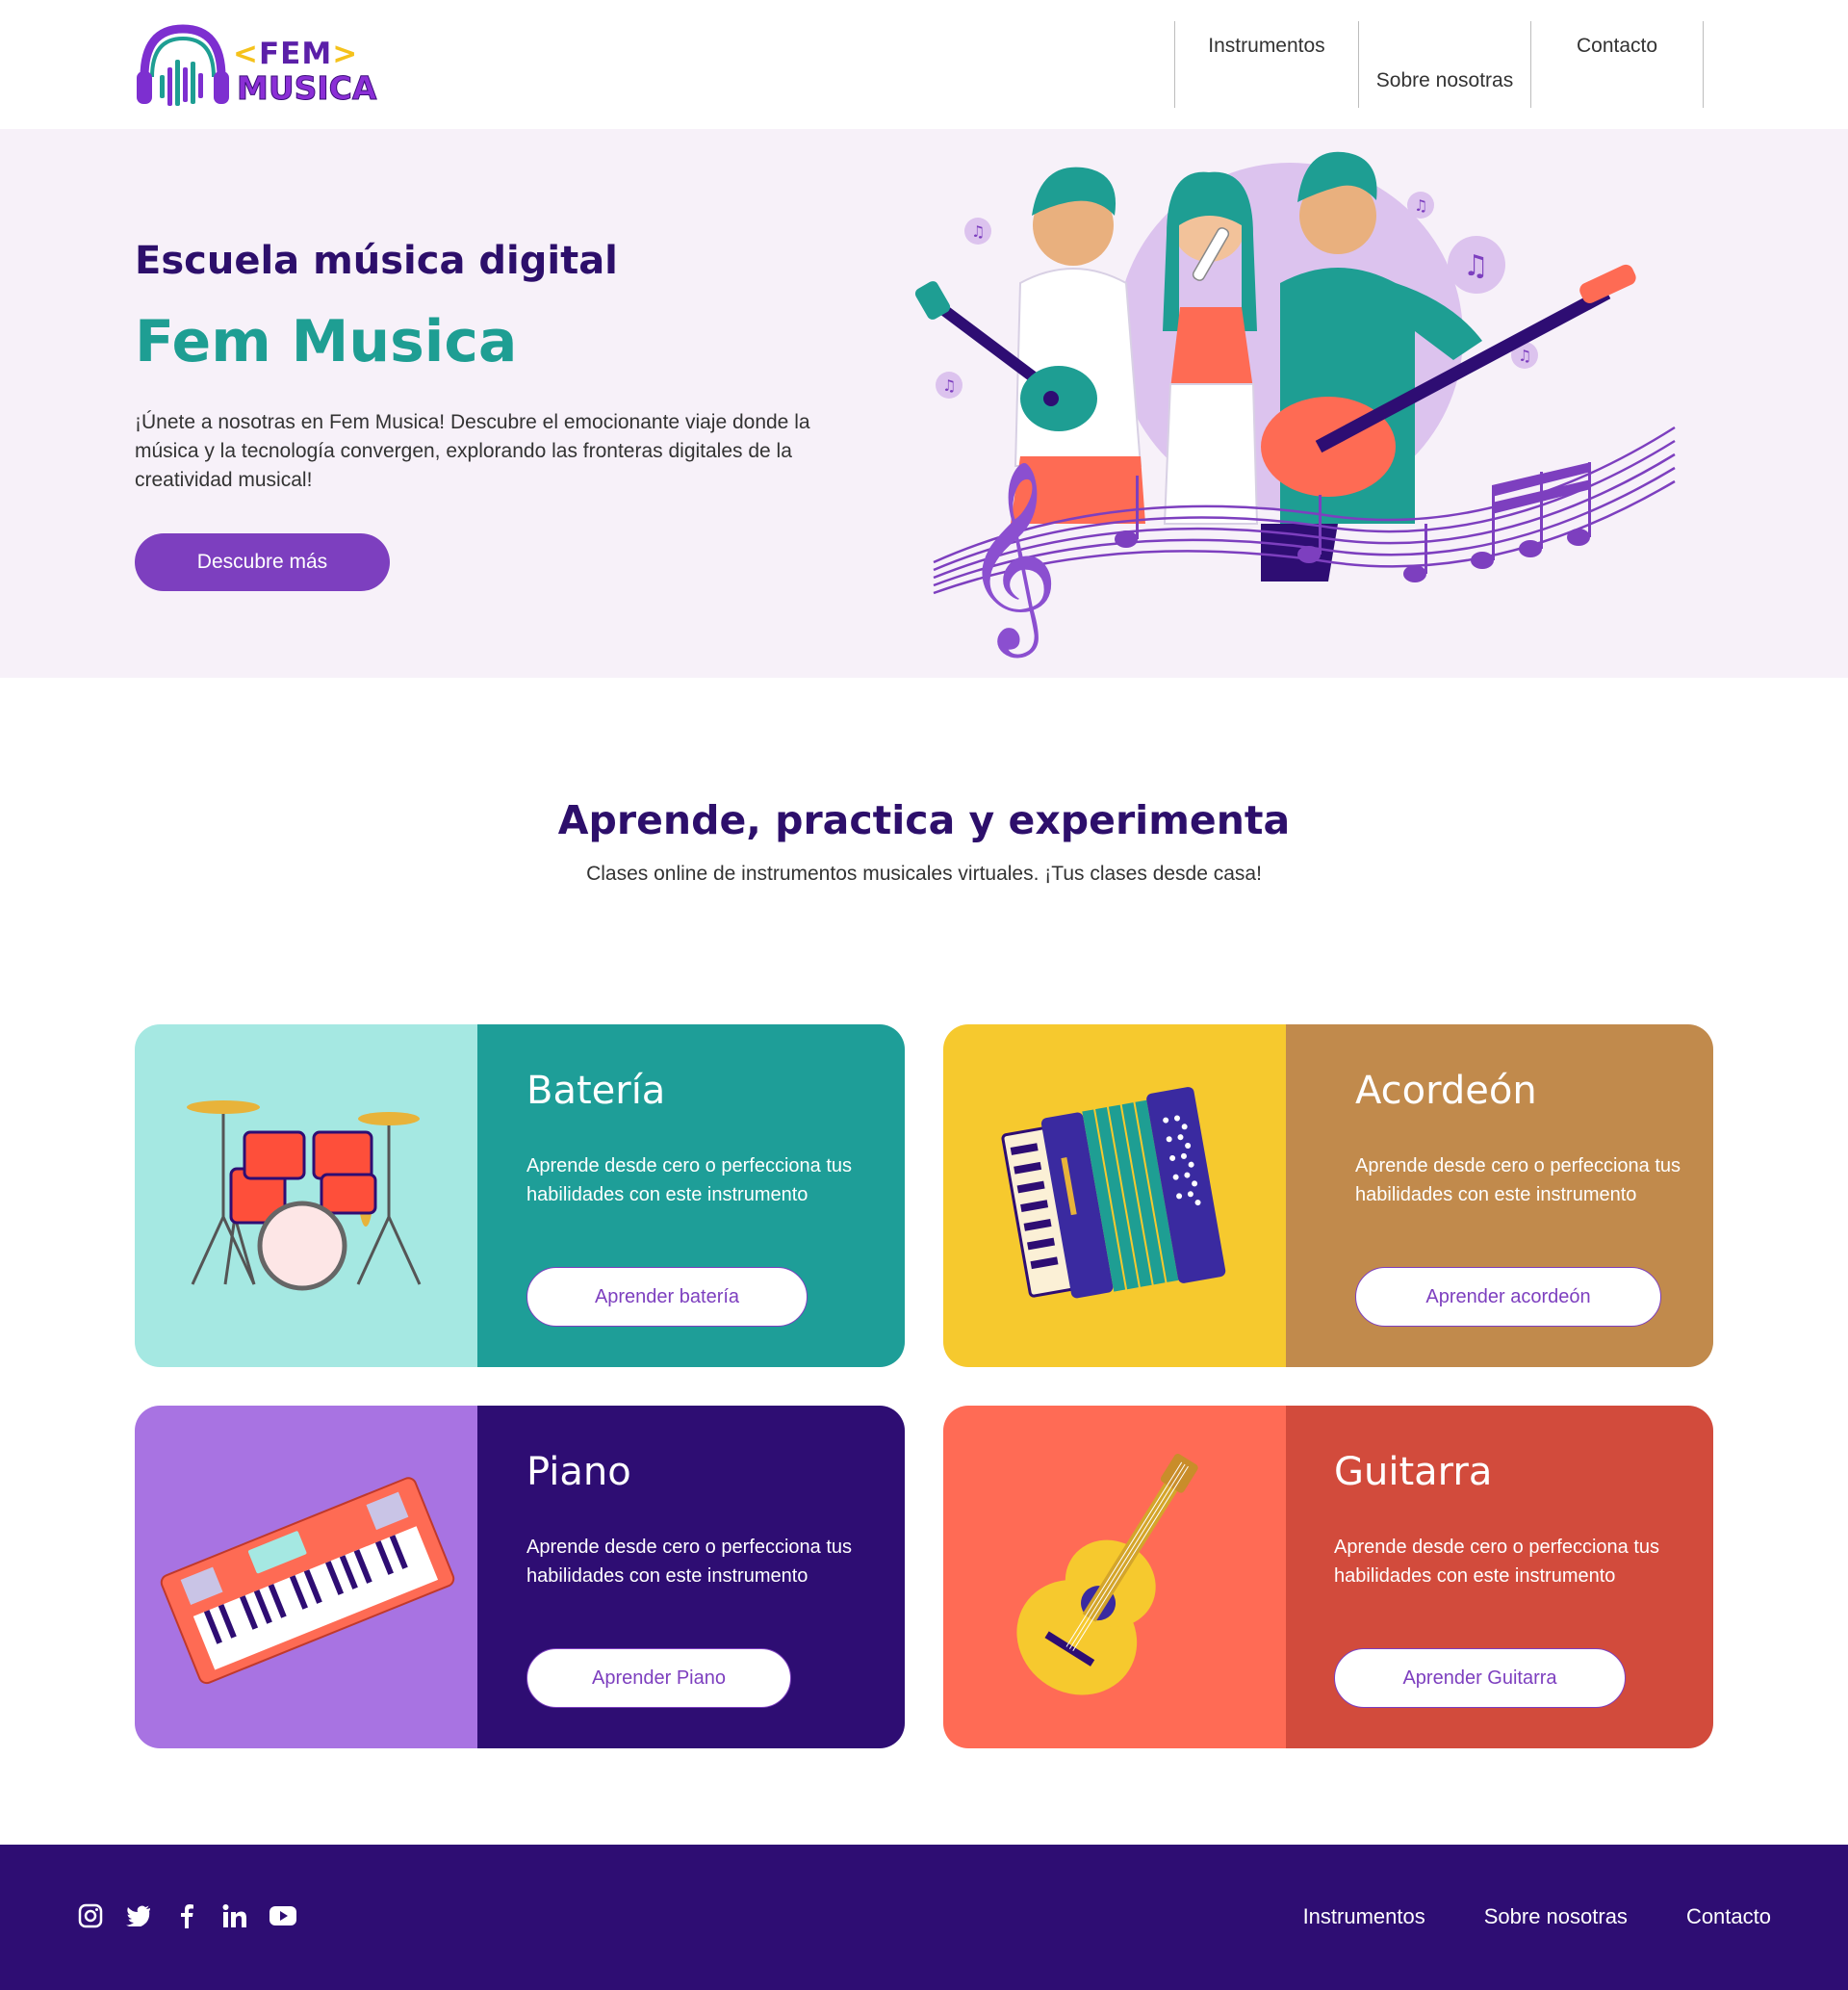 The image size is (1848, 1990). What do you see at coordinates (1728, 1917) in the screenshot?
I see `footer-nav-contacto: Contacto` at bounding box center [1728, 1917].